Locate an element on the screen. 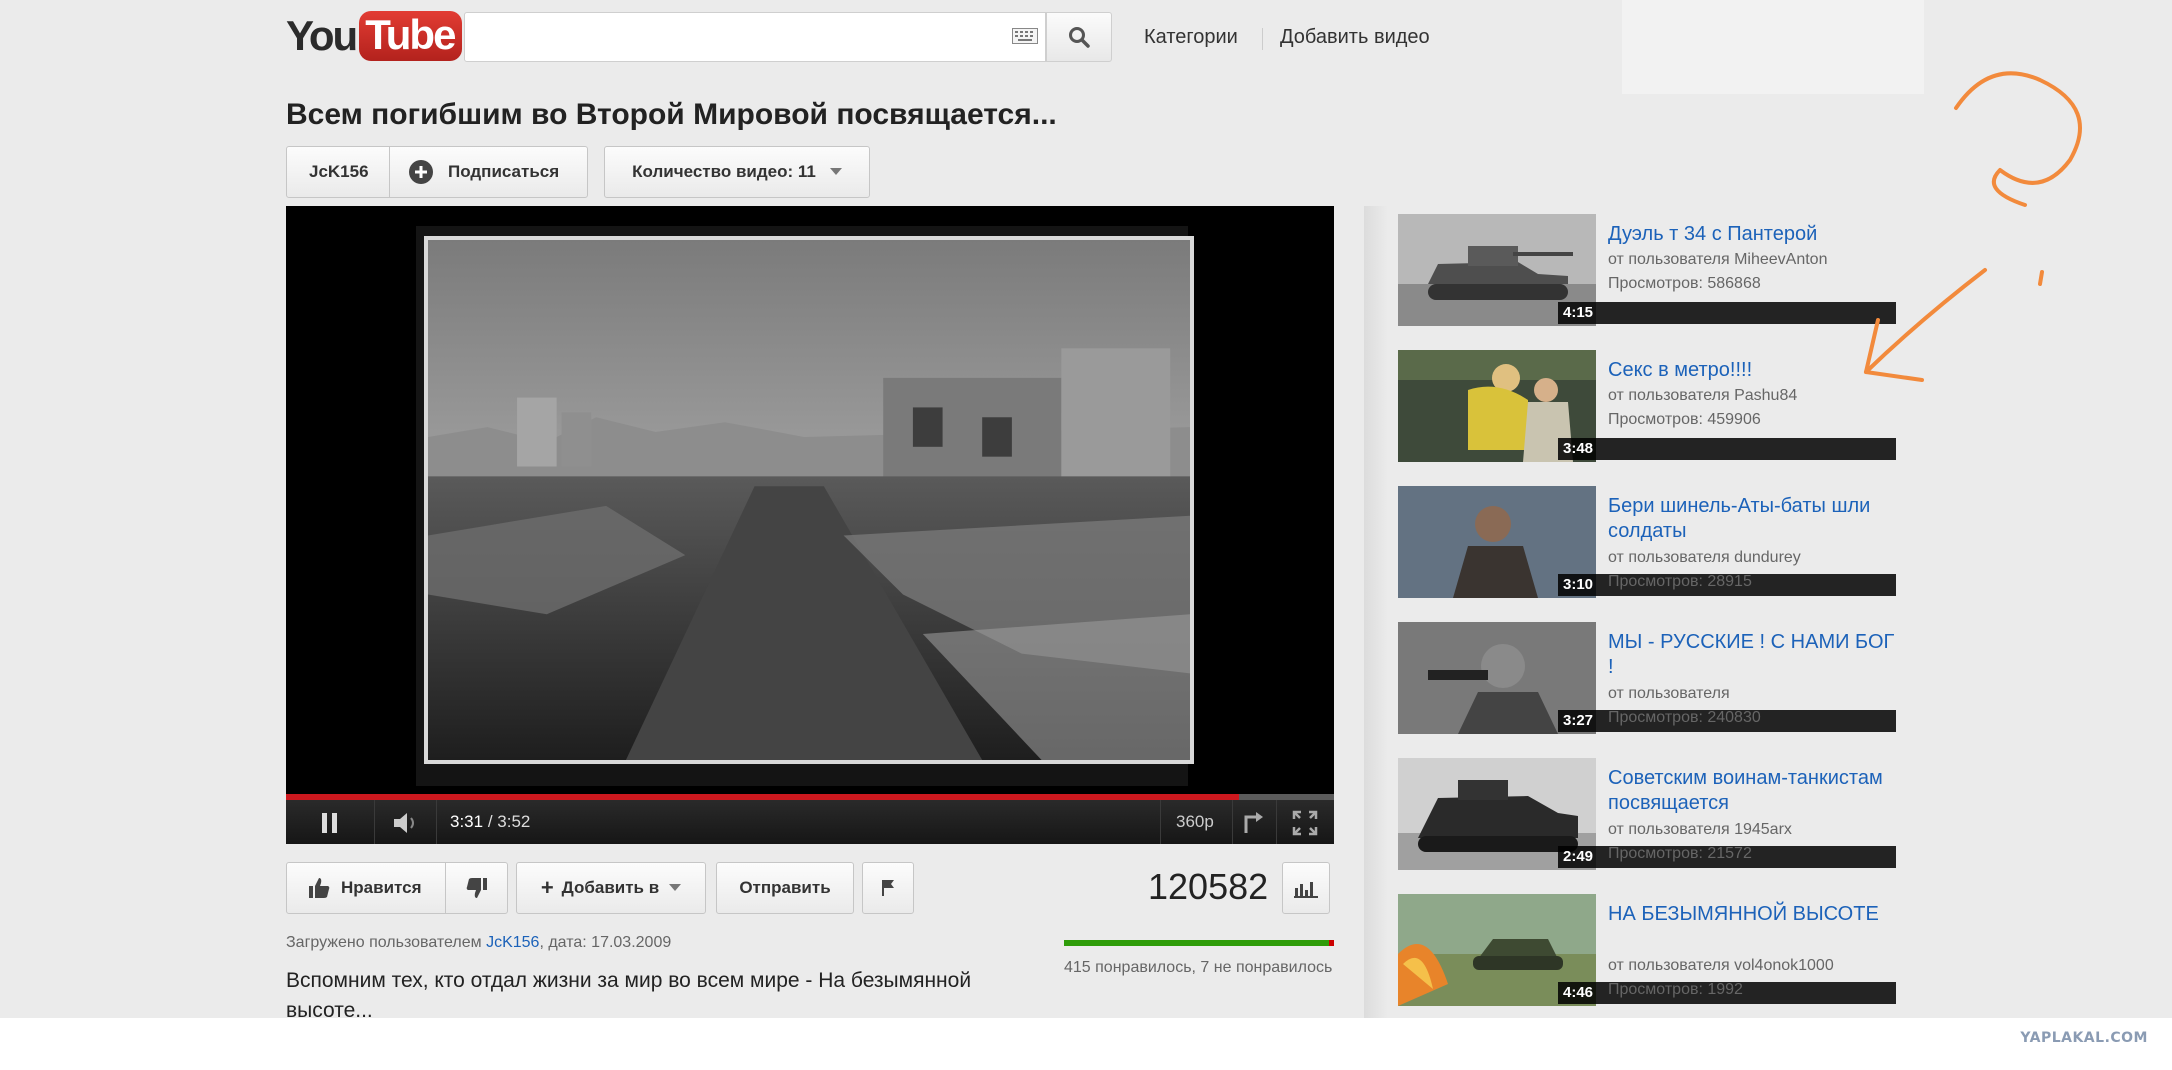 The height and width of the screenshot is (1070, 2172). thumbs-up-icon is located at coordinates (319, 888).